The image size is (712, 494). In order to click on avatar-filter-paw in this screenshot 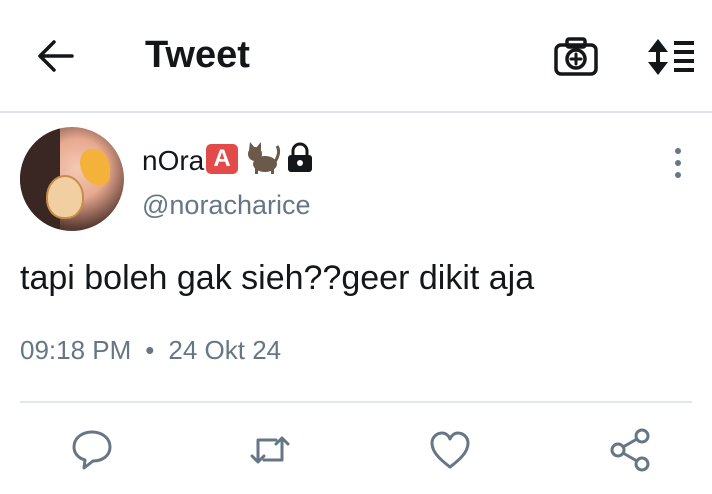, I will do `click(65, 197)`.